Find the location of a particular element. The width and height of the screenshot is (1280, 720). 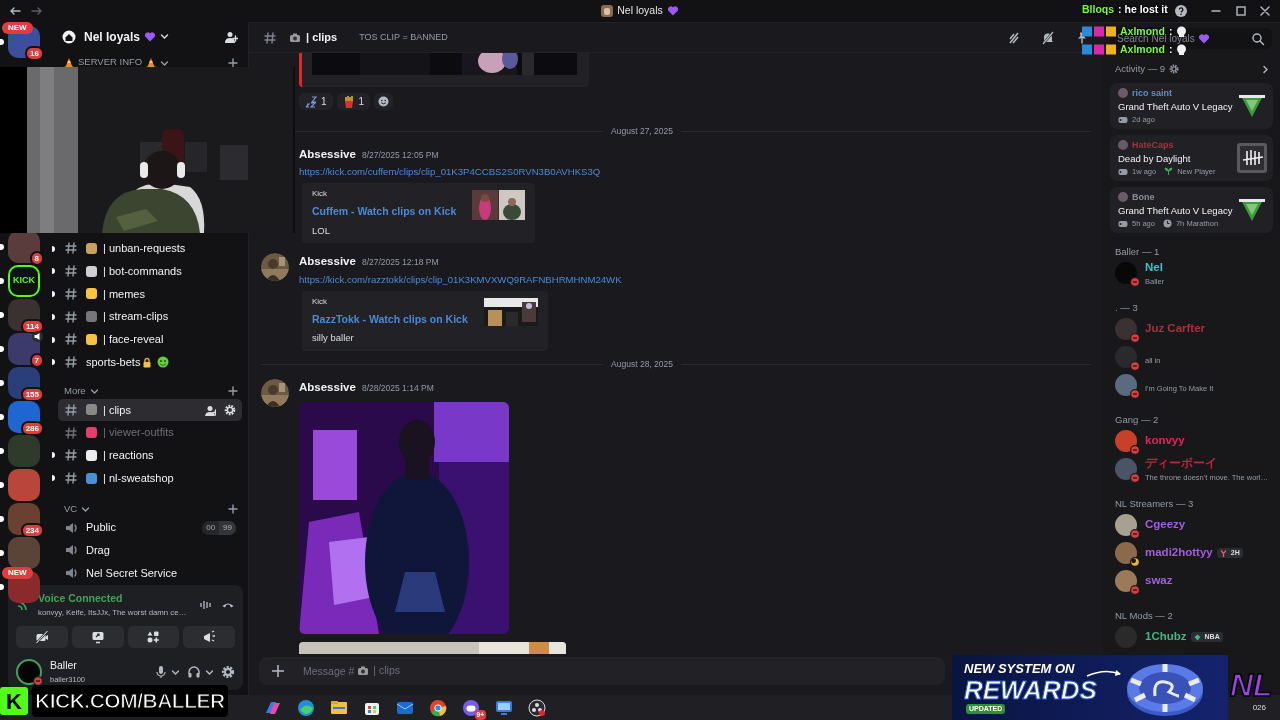

voice-status: Voice Connected is located at coordinates (81, 598).